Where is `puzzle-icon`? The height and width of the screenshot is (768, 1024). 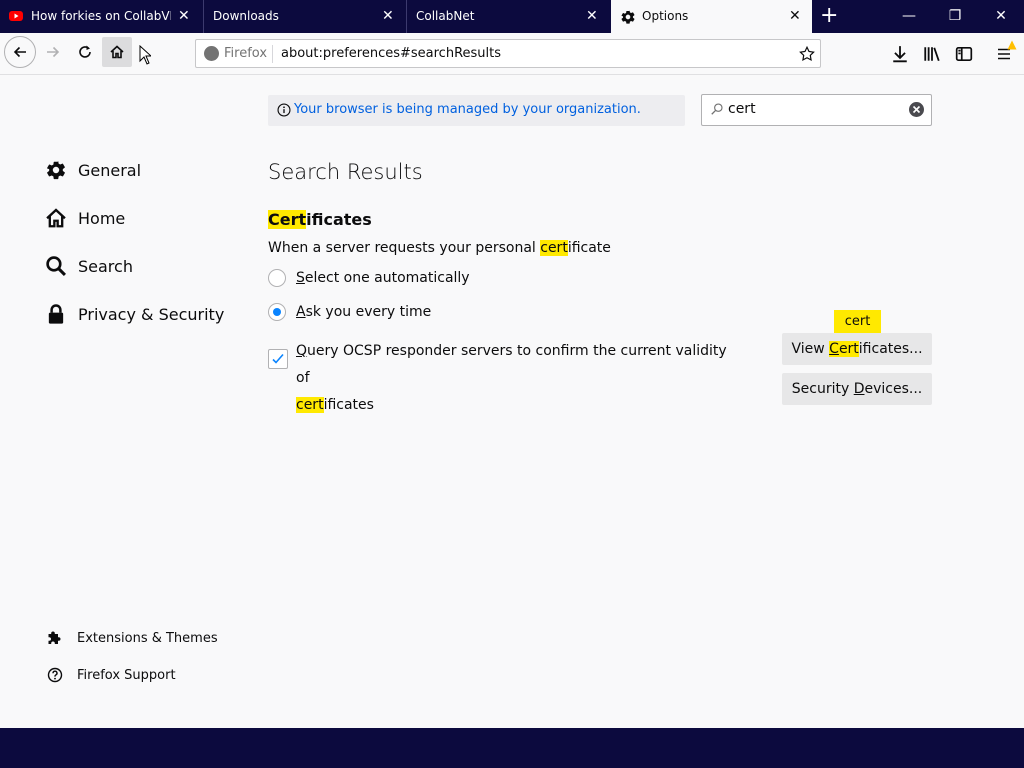 puzzle-icon is located at coordinates (55, 638).